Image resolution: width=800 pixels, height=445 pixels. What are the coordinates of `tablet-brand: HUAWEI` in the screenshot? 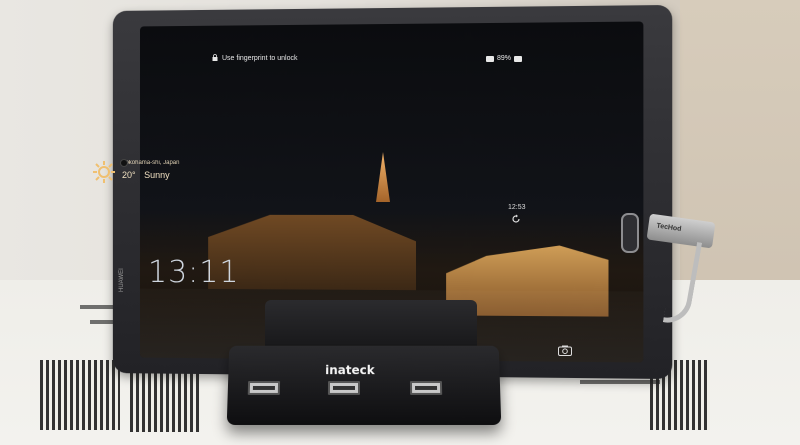 It's located at (122, 280).